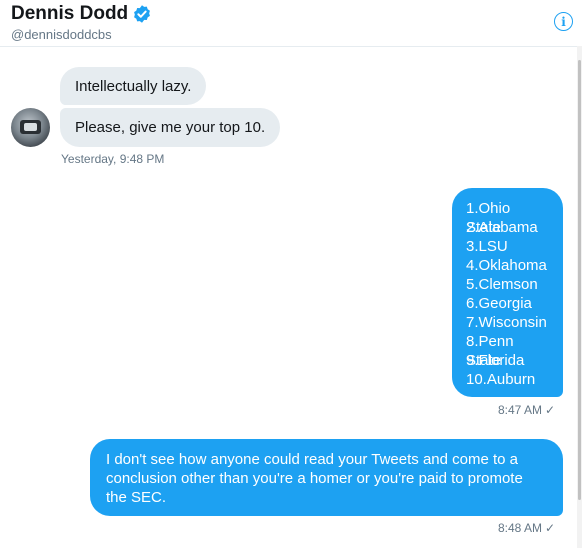 The image size is (582, 548). Describe the element at coordinates (506, 322) in the screenshot. I see `list-item: 7.Wisconsin` at that location.